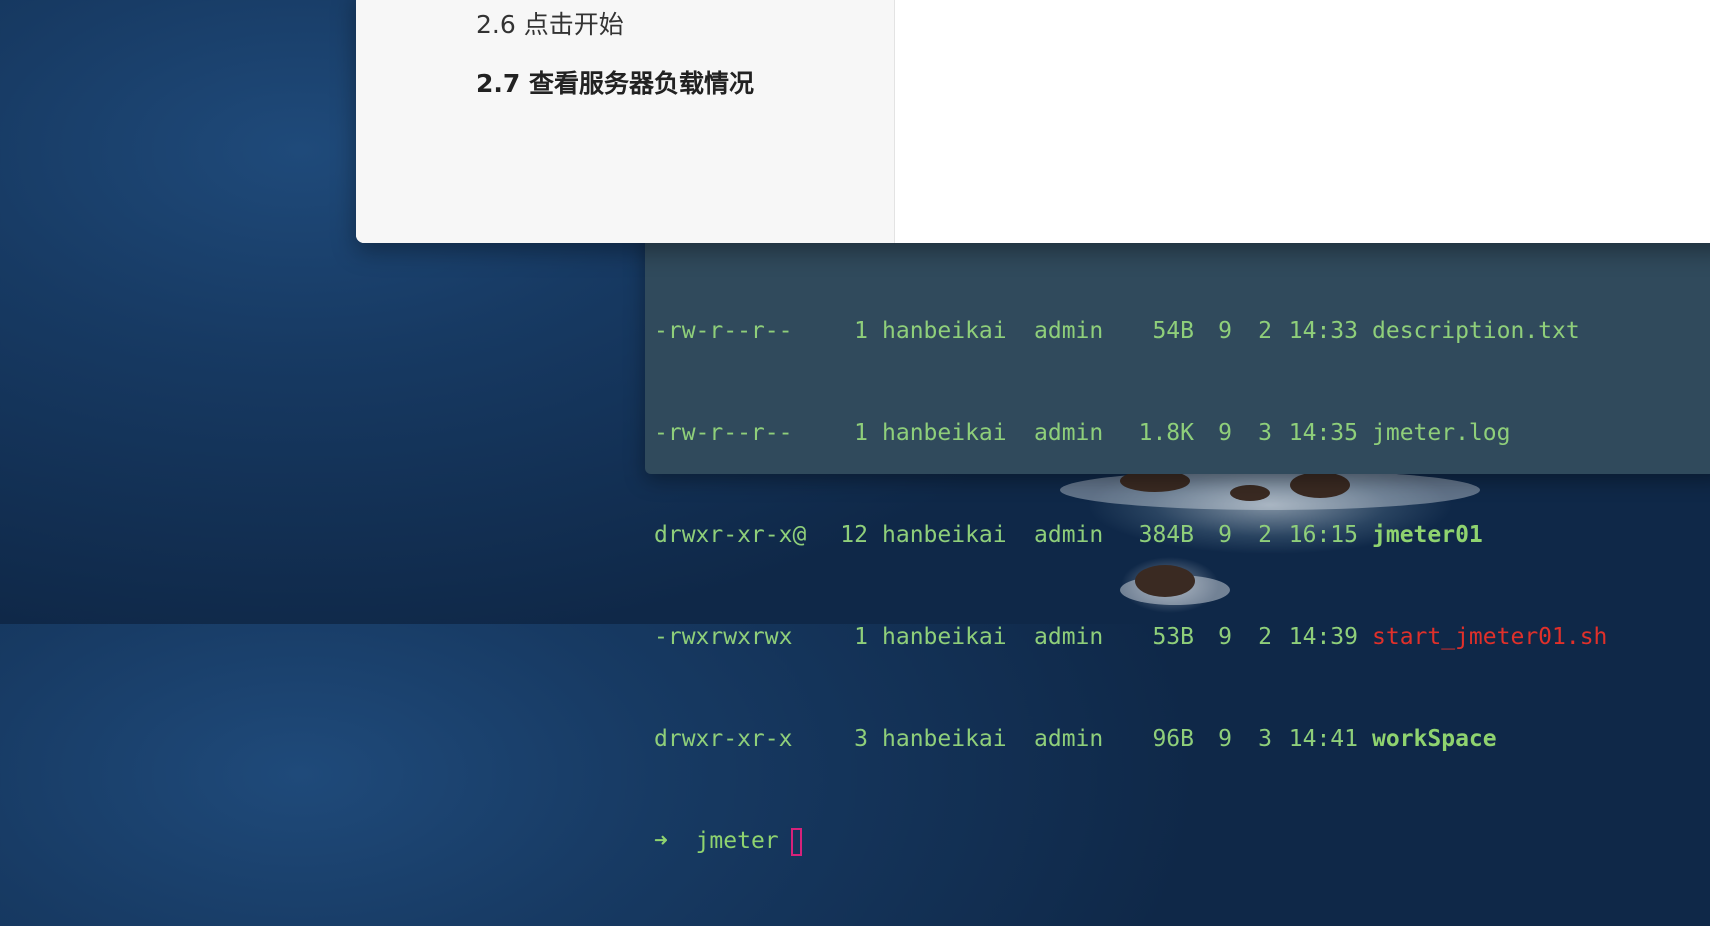 Image resolution: width=1710 pixels, height=926 pixels. What do you see at coordinates (615, 82) in the screenshot?
I see `toc-item-active: 2.7 查看服务器负载情况` at bounding box center [615, 82].